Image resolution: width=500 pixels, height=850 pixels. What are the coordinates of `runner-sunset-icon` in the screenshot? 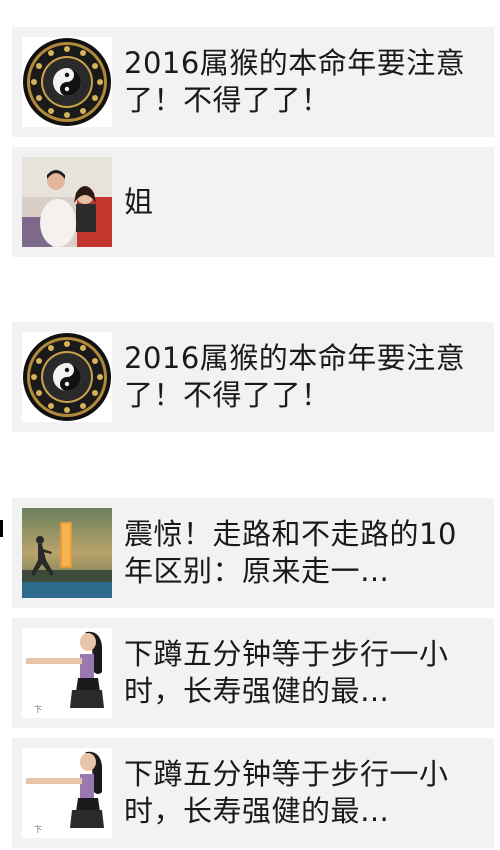 It's located at (67, 553).